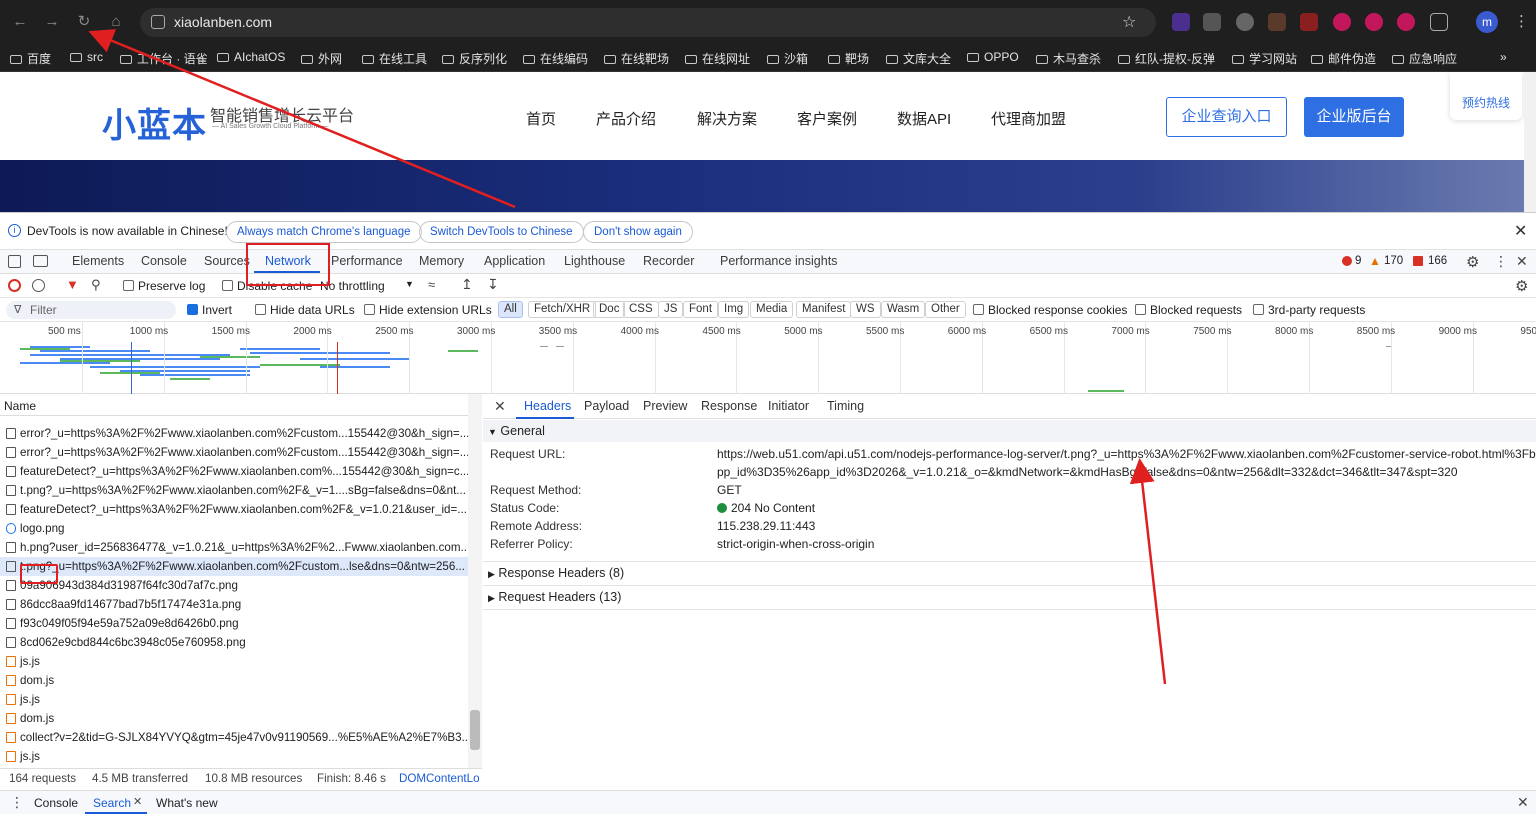 This screenshot has height=820, width=1536. What do you see at coordinates (1309, 310) in the screenshot?
I see `third-party-checkbox: 3rd-party requests` at bounding box center [1309, 310].